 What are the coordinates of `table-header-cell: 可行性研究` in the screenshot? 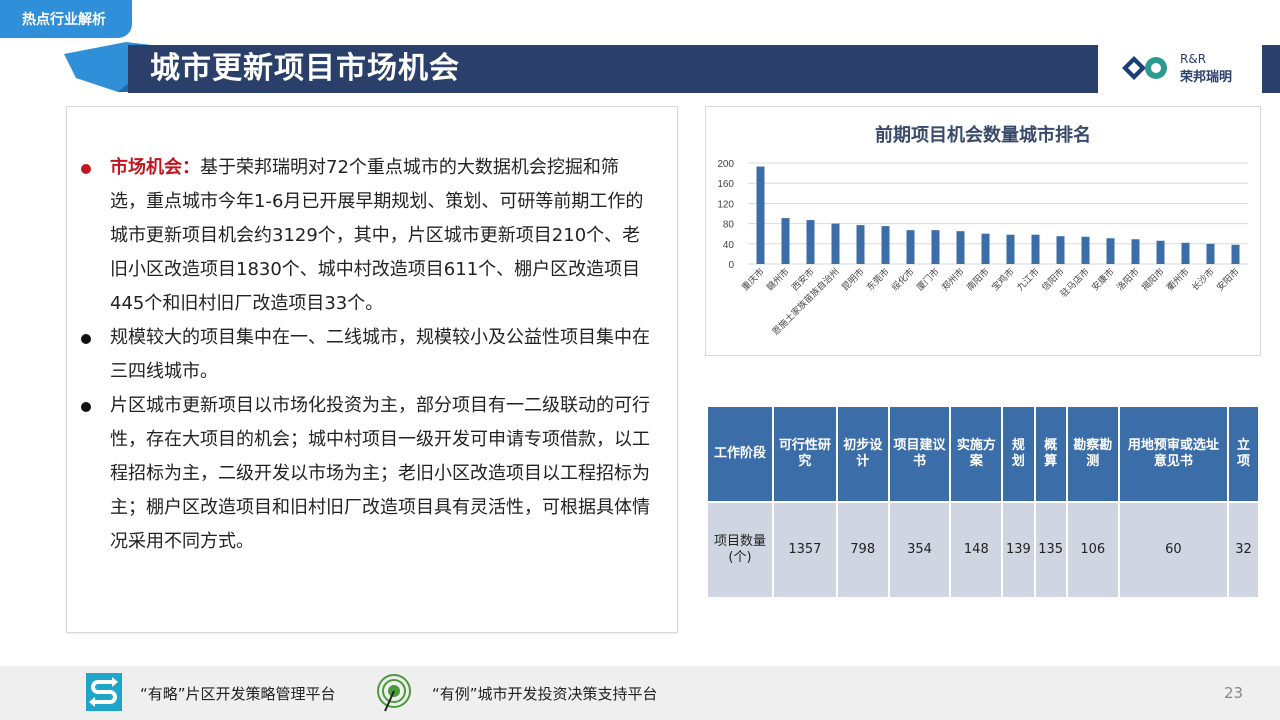 It's located at (805, 454).